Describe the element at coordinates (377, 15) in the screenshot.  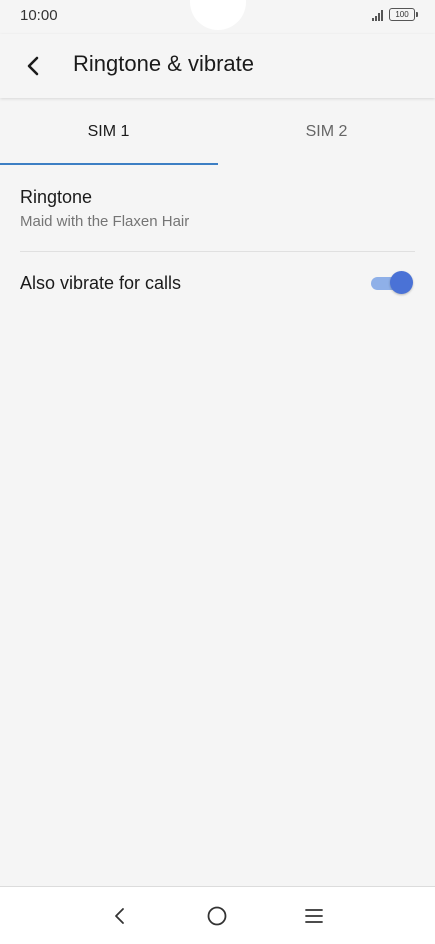
I see `signal-icon` at that location.